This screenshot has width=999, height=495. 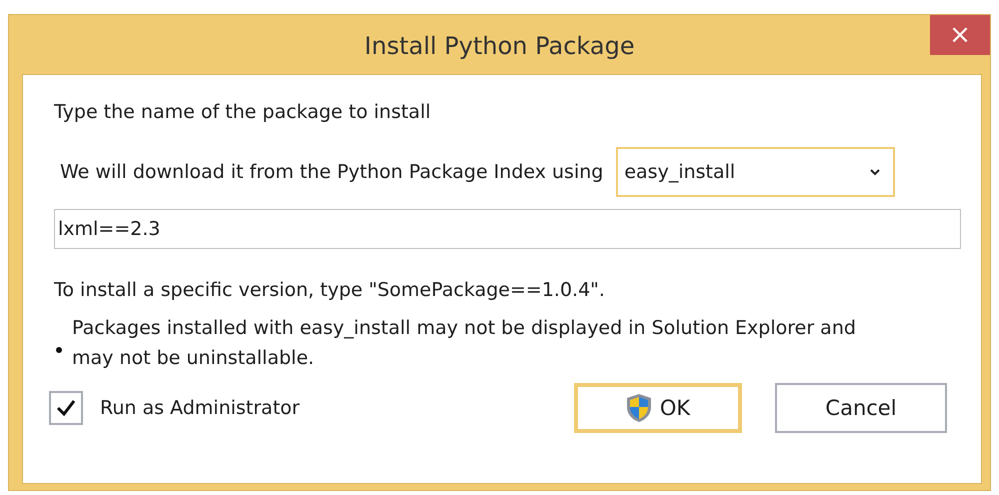 What do you see at coordinates (507, 229) in the screenshot?
I see `package-input-field: lxml==2.3` at bounding box center [507, 229].